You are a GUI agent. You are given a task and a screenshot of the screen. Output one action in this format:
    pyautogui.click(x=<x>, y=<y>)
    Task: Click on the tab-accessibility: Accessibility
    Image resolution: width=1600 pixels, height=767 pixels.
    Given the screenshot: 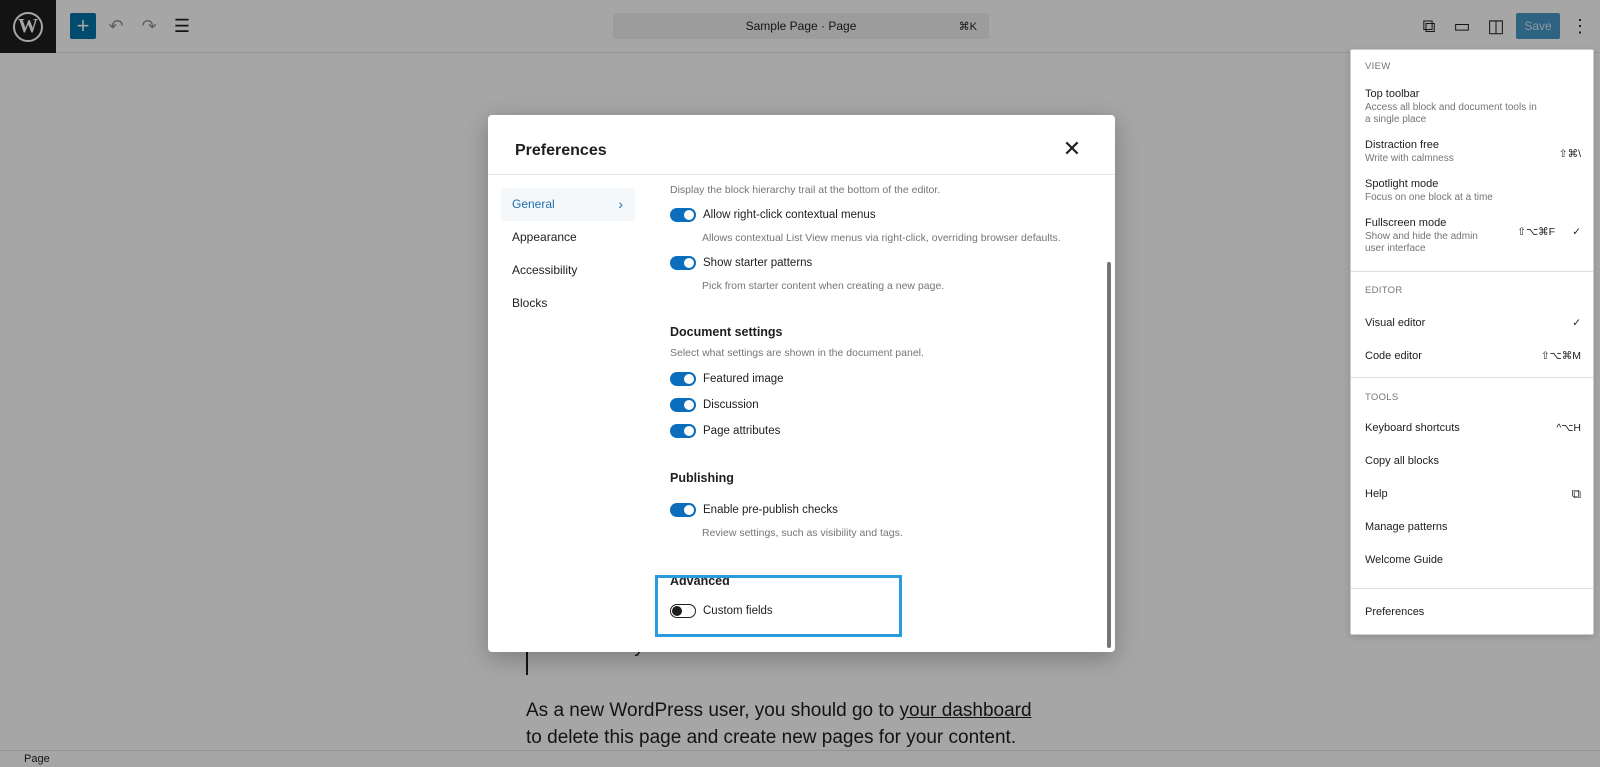 What is the action you would take?
    pyautogui.click(x=568, y=270)
    